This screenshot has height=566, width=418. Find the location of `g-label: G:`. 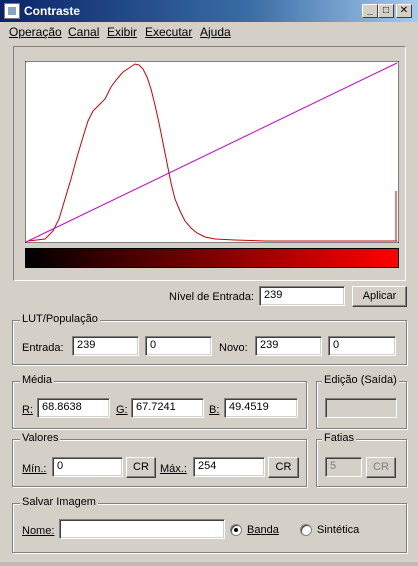

g-label: G: is located at coordinates (122, 410).